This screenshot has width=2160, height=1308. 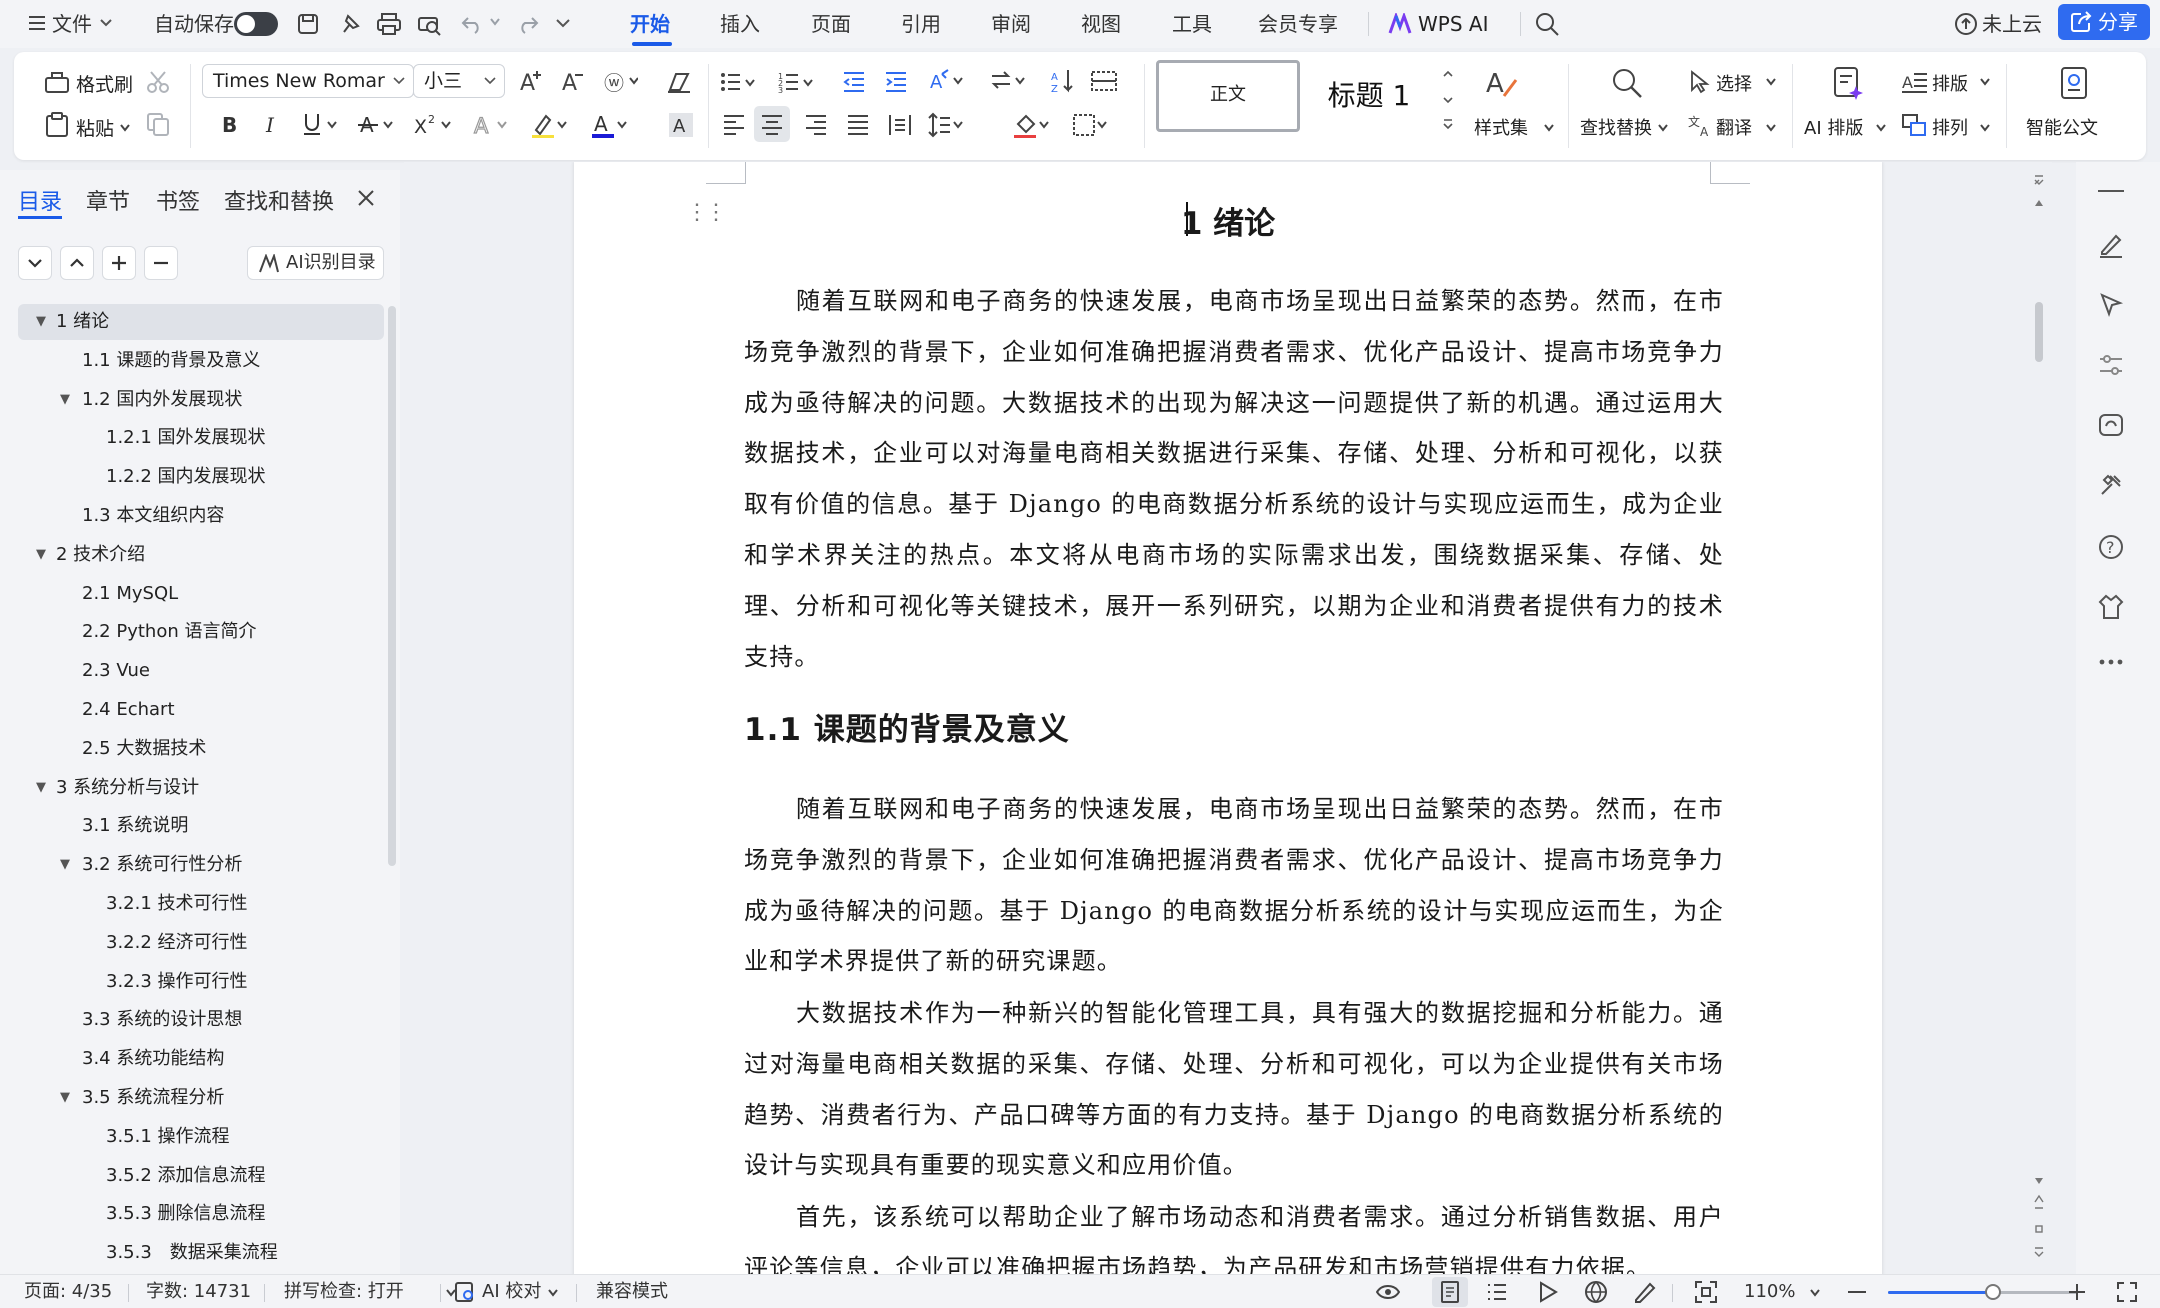 I want to click on toc-item: 2.3 Vue, so click(x=192, y=671).